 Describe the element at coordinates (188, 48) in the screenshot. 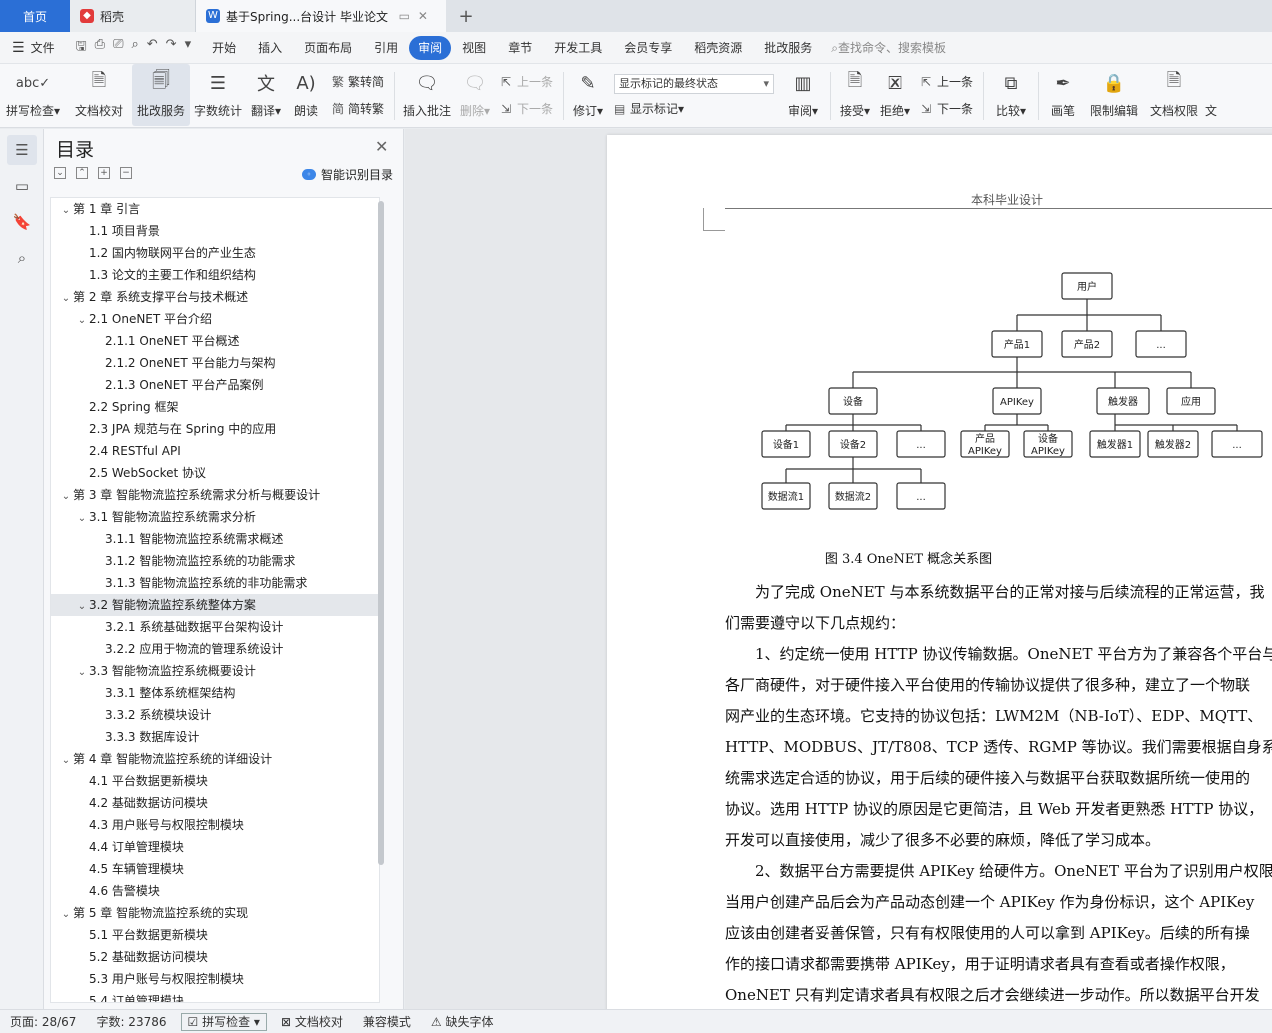

I see `more-icon: ▾` at that location.